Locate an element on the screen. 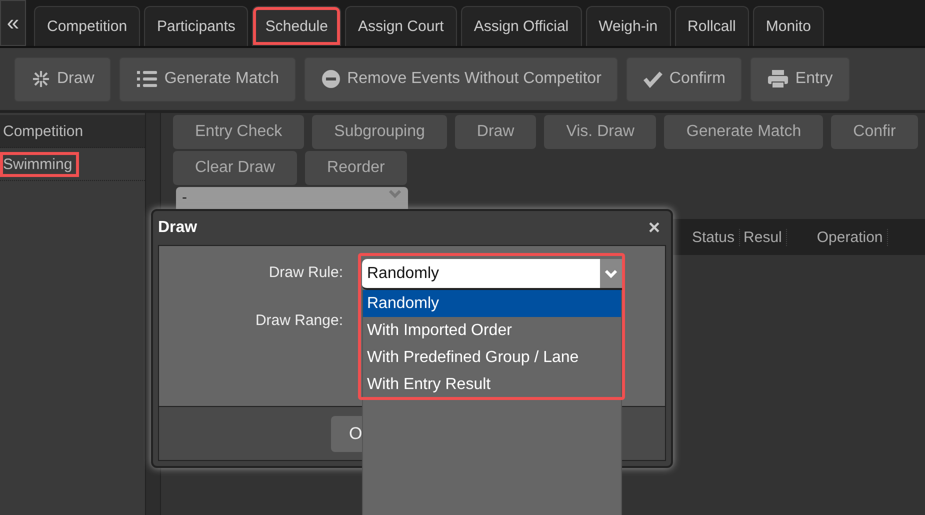 The height and width of the screenshot is (515, 925). button-label: Generate Match is located at coordinates (222, 79).